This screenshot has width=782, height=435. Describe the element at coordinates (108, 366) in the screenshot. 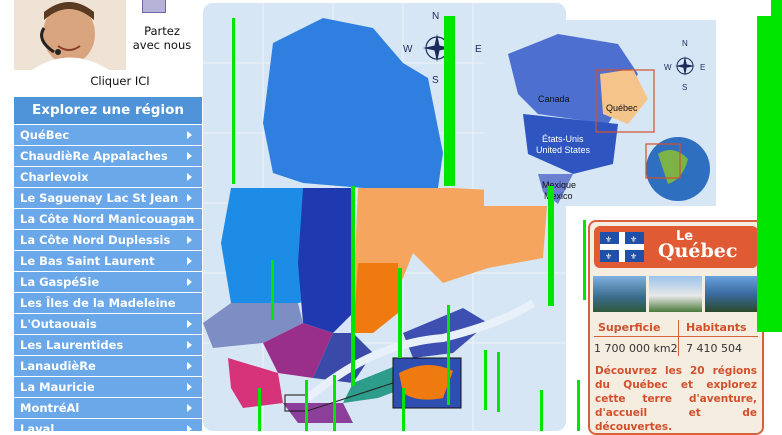

I see `menu-item: LanaudièRe` at that location.